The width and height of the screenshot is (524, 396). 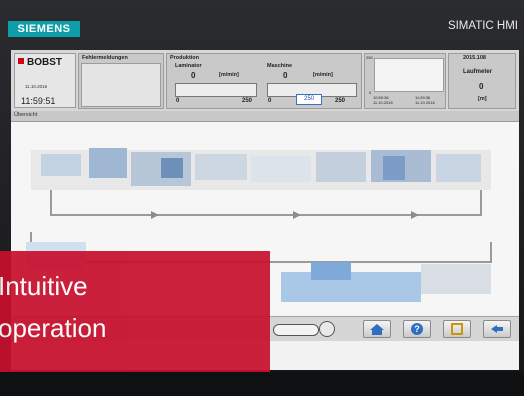 What do you see at coordinates (285, 75) in the screenshot?
I see `maschine-speed: 0` at bounding box center [285, 75].